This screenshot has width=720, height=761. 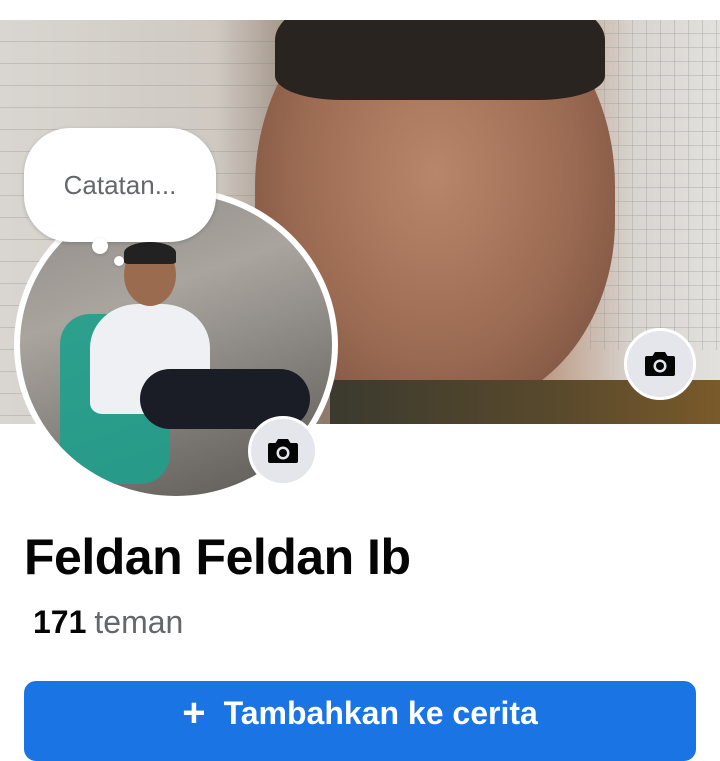 What do you see at coordinates (217, 557) in the screenshot?
I see `profile-name: Feldan Feldan Ib` at bounding box center [217, 557].